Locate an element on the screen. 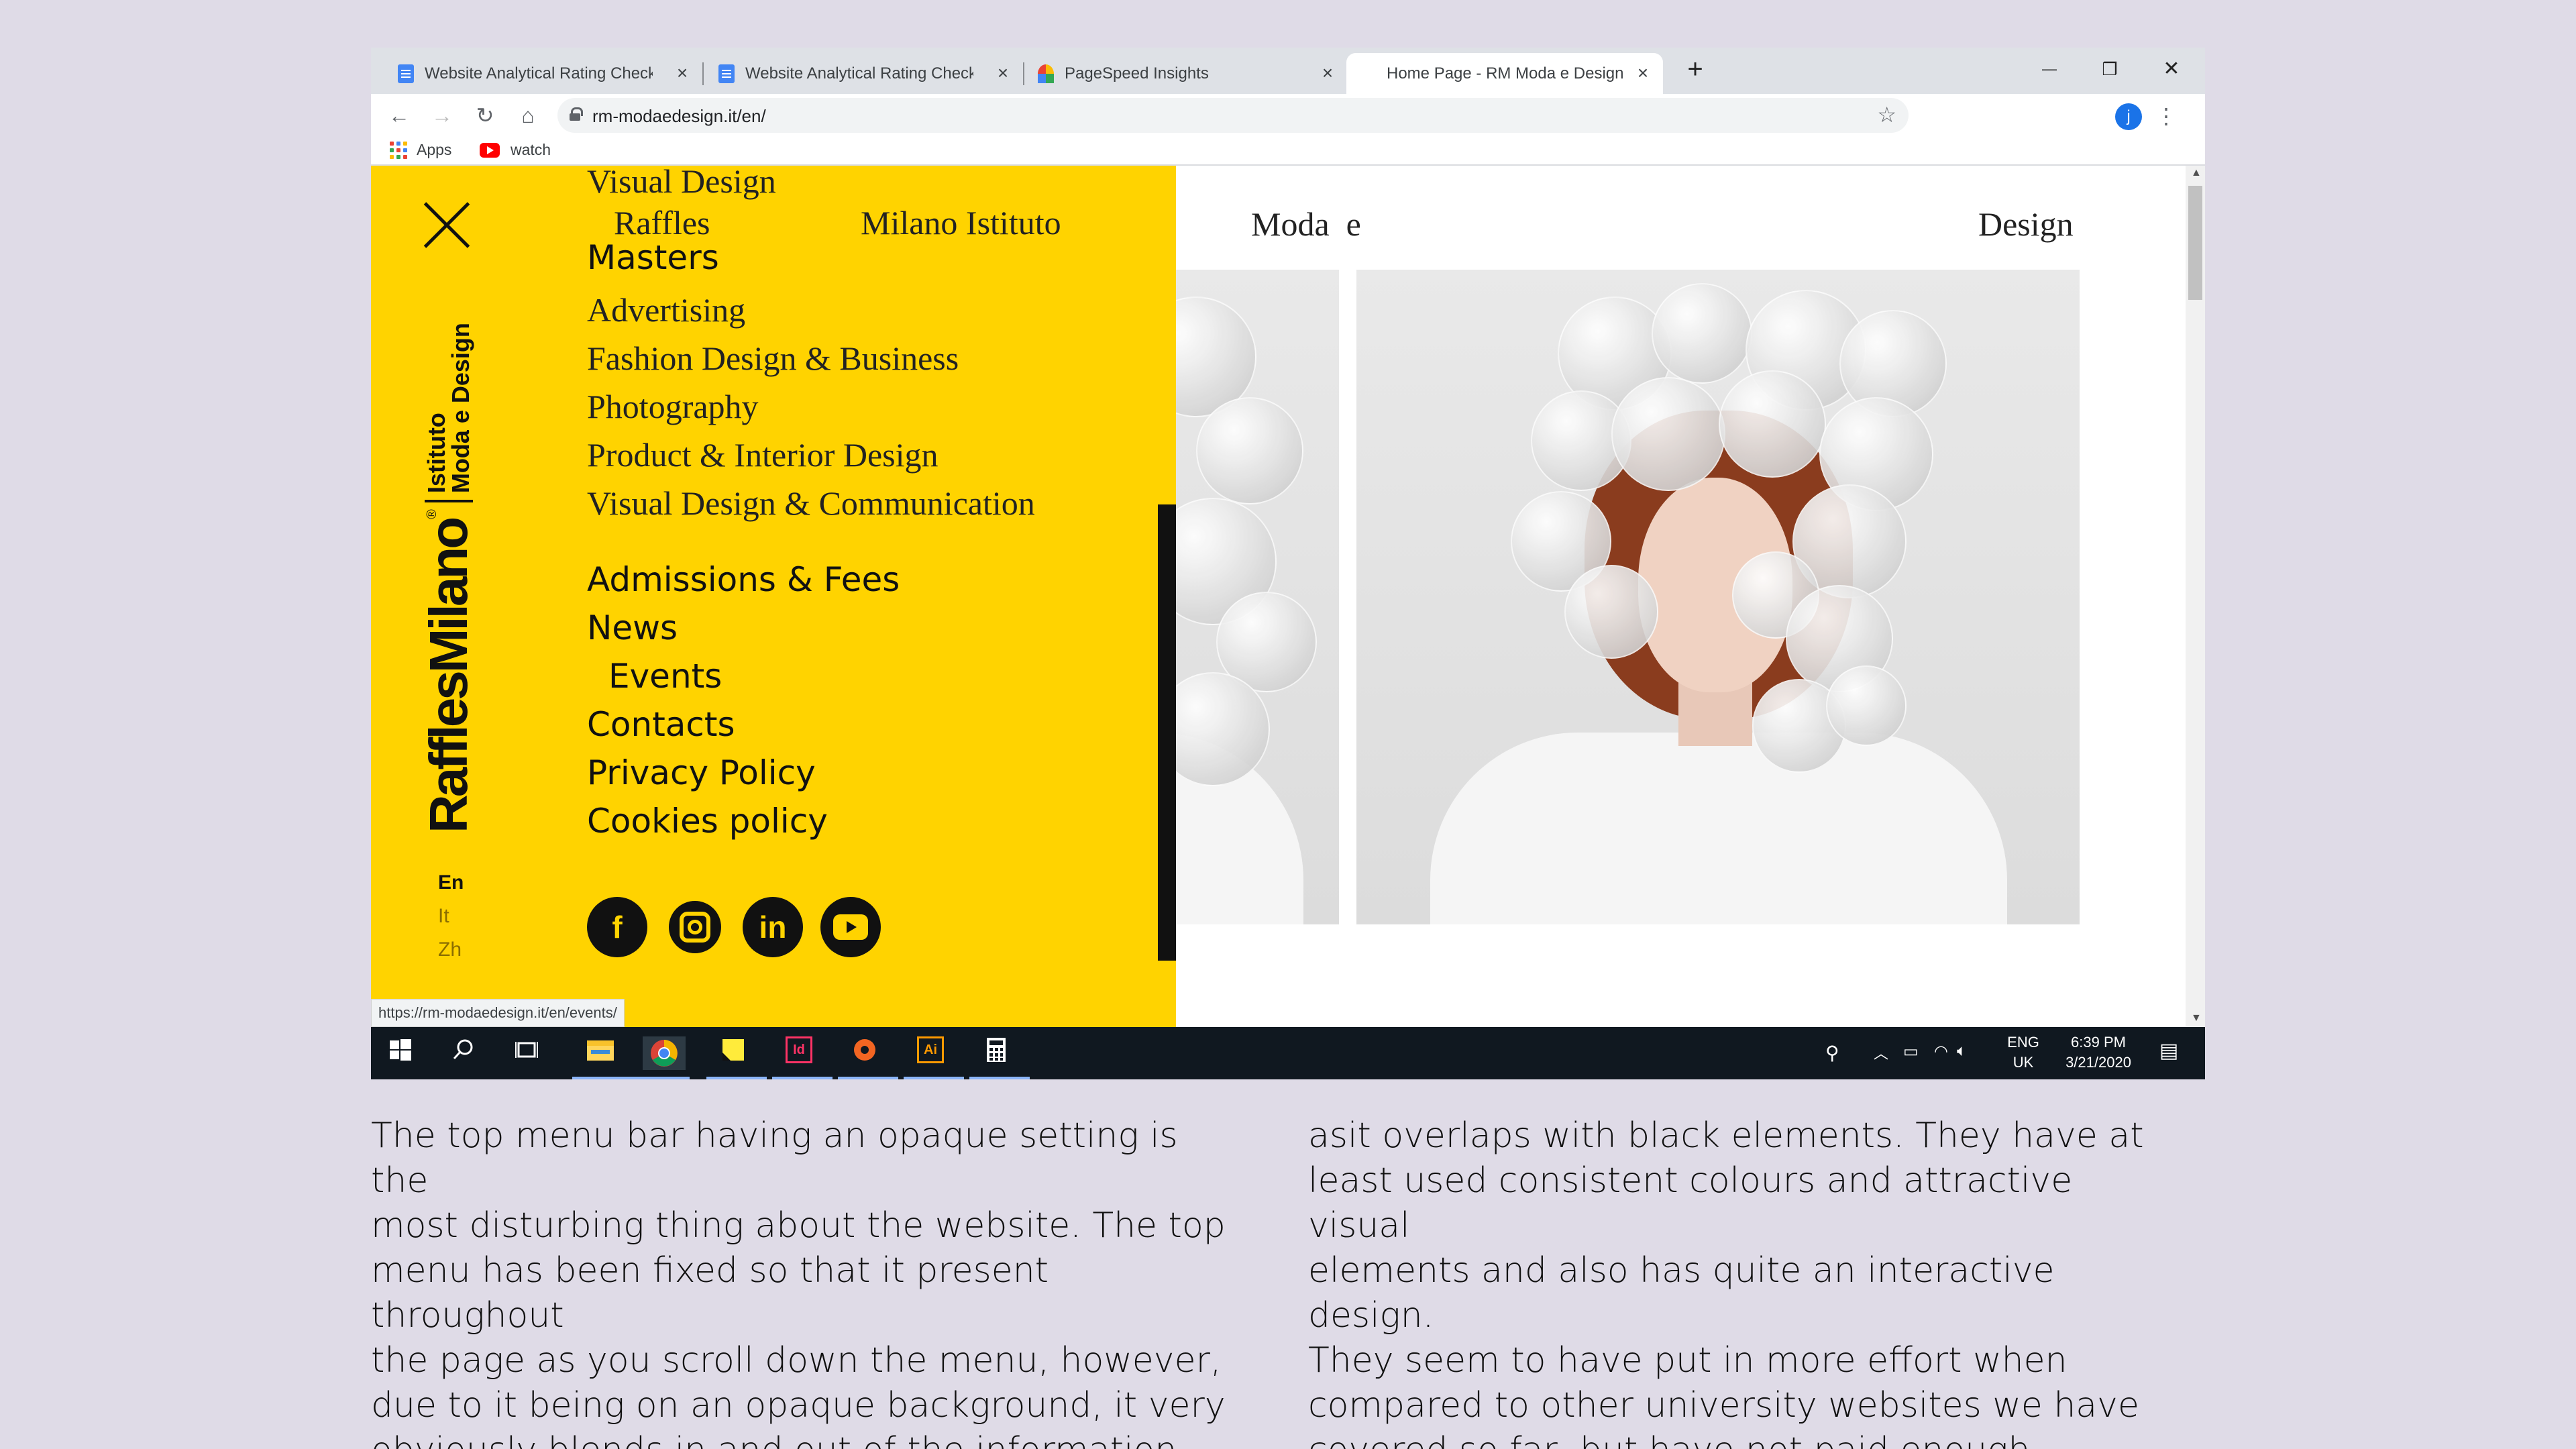 The image size is (2576, 1449). linkedin-icon: in is located at coordinates (773, 927).